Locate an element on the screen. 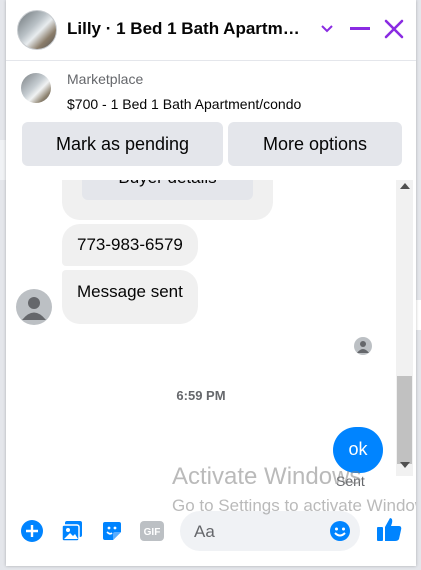  listing-source: Marketplace is located at coordinates (105, 79).